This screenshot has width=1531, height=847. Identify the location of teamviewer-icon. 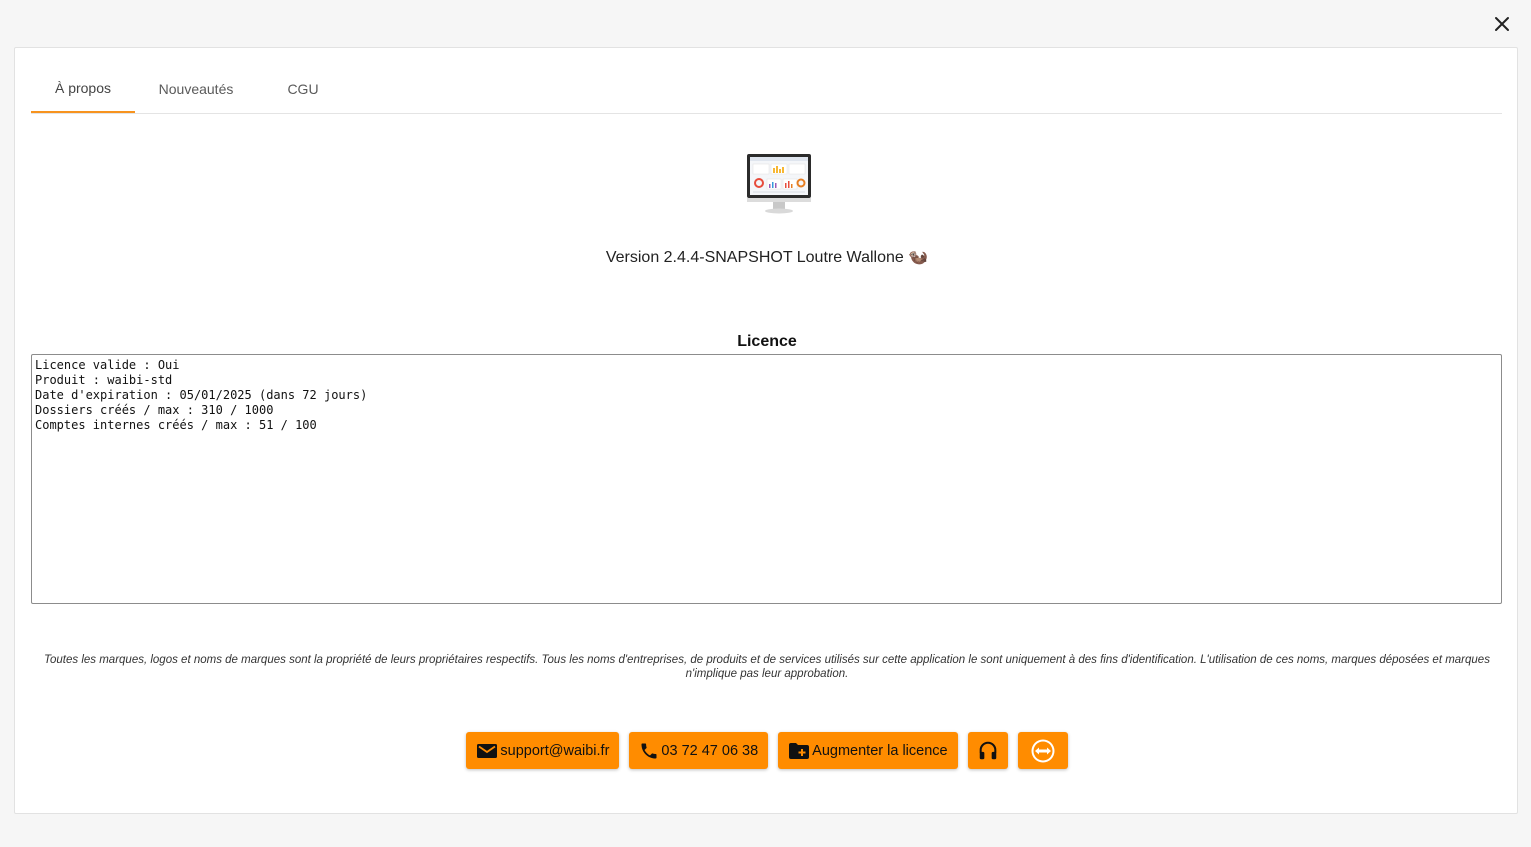
(1043, 750).